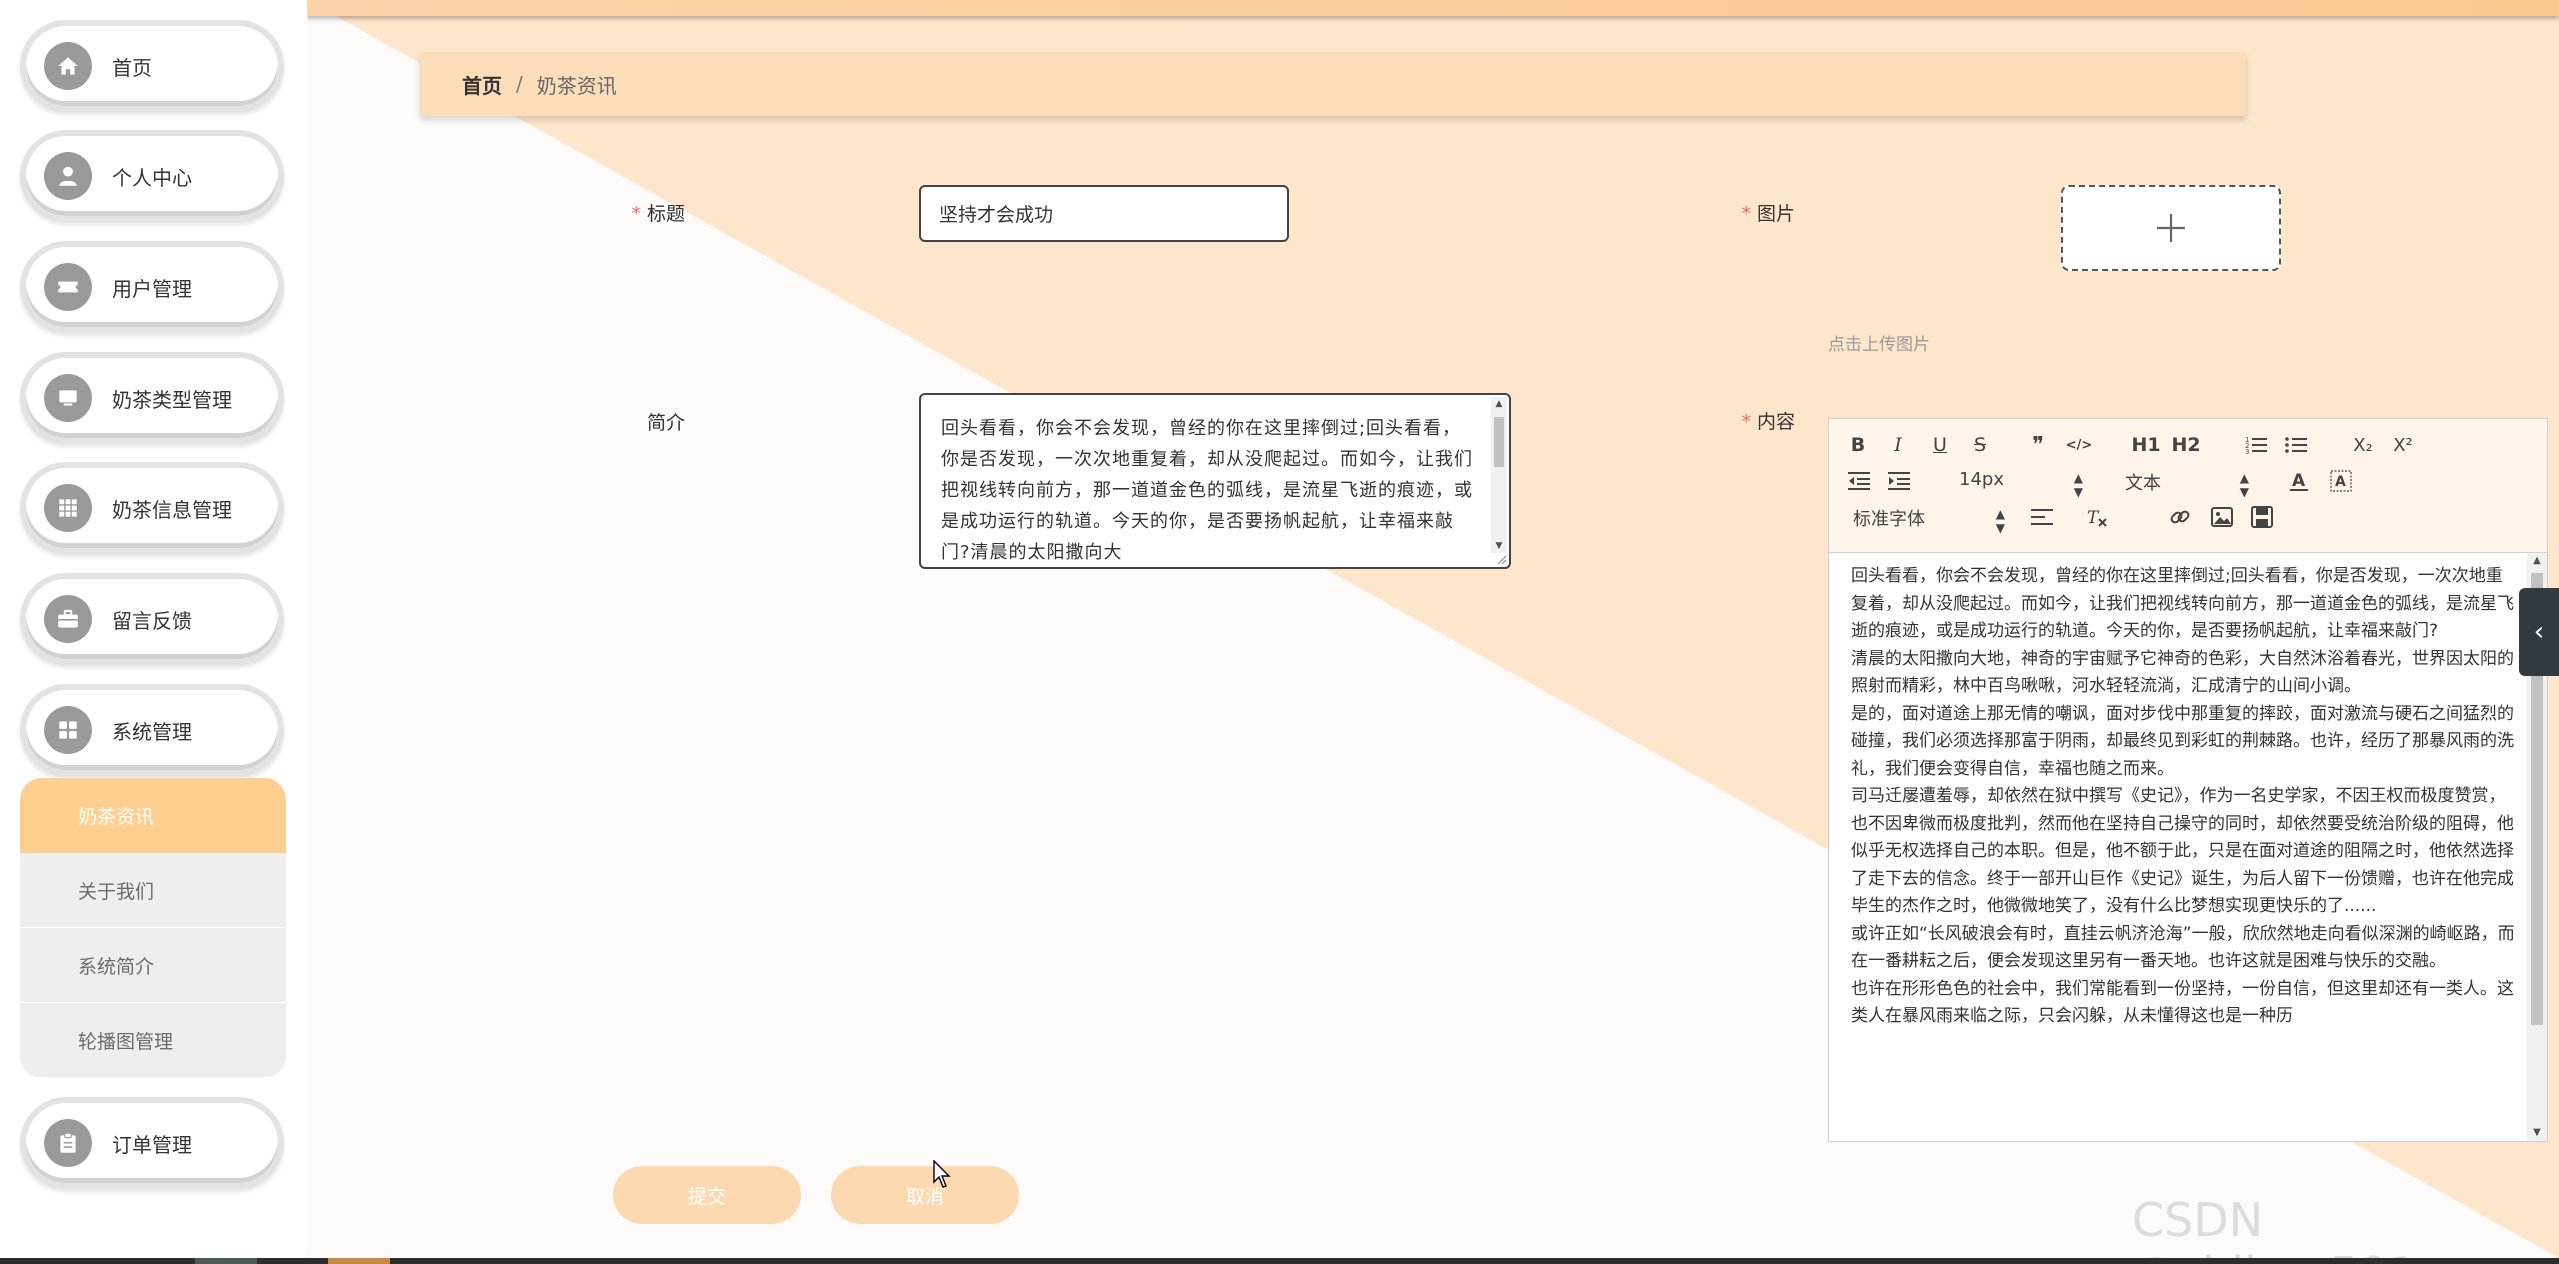  Describe the element at coordinates (2539, 632) in the screenshot. I see `side-panel-toggle: ‹` at that location.